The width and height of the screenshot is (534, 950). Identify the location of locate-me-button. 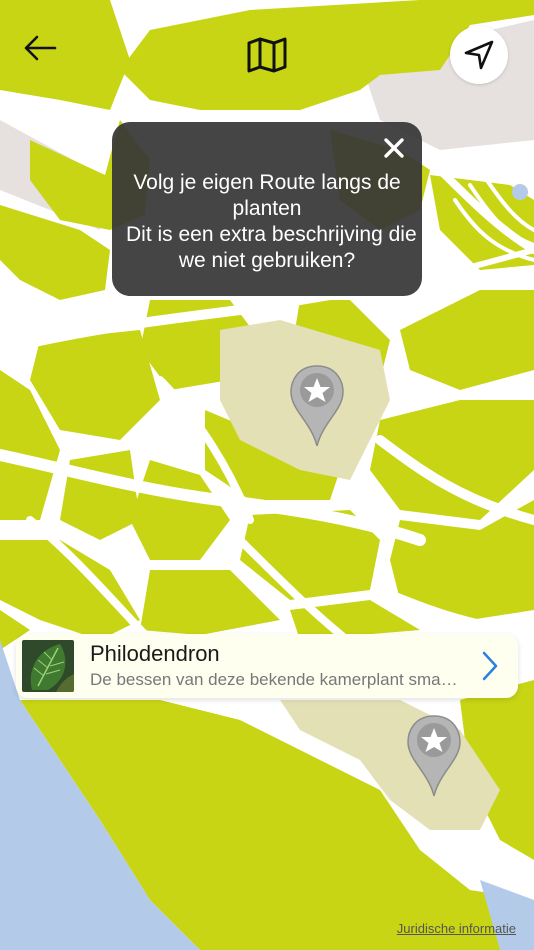
(479, 55).